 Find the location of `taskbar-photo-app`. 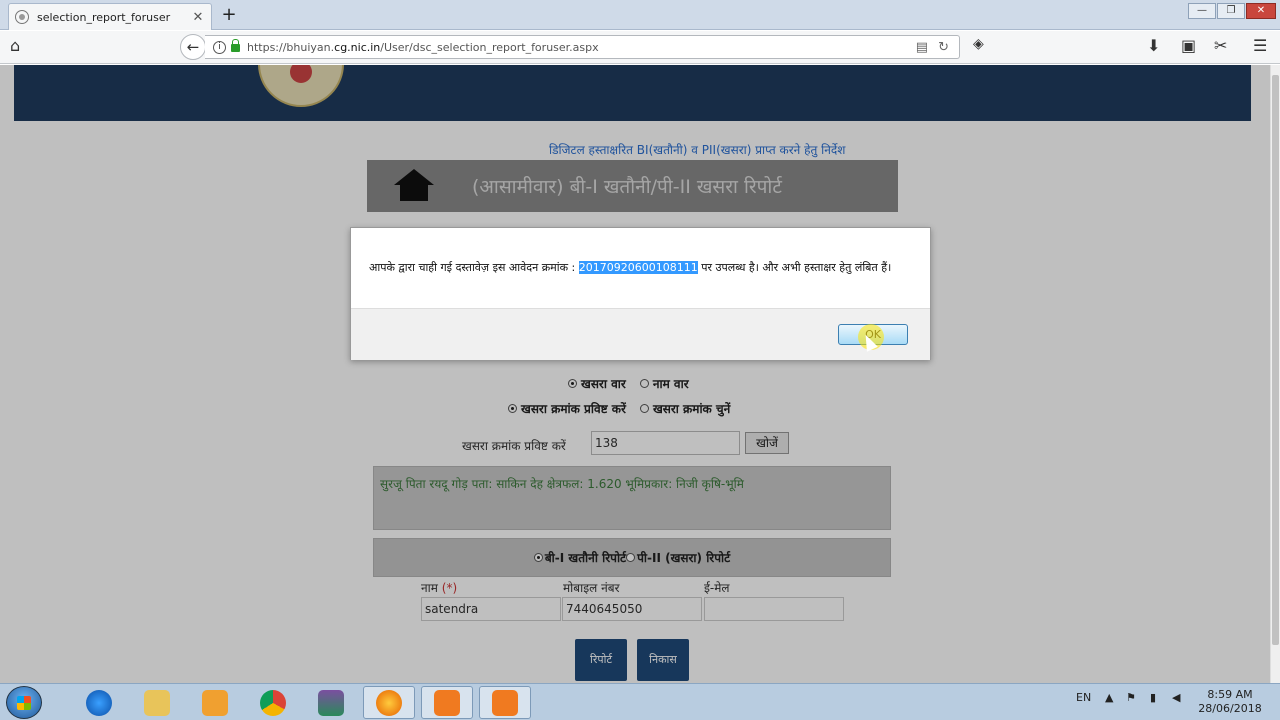

taskbar-photo-app is located at coordinates (331, 702).